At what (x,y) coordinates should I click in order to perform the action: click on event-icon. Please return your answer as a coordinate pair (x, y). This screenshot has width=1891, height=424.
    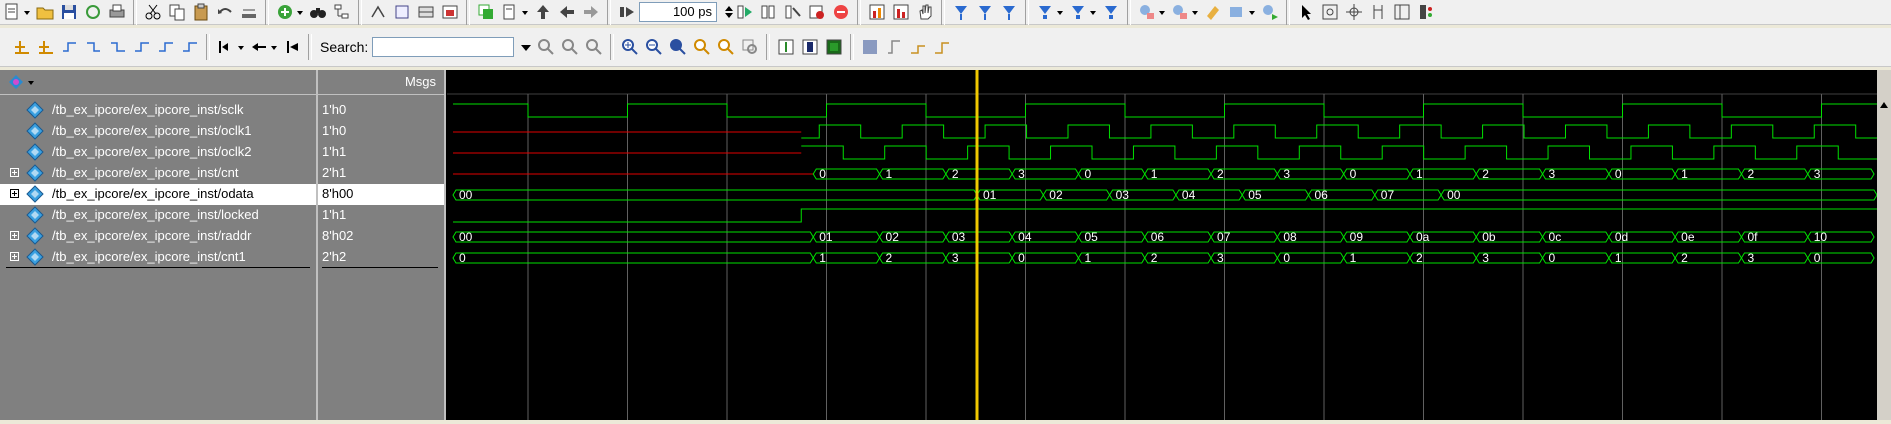
    Looking at the image, I should click on (292, 47).